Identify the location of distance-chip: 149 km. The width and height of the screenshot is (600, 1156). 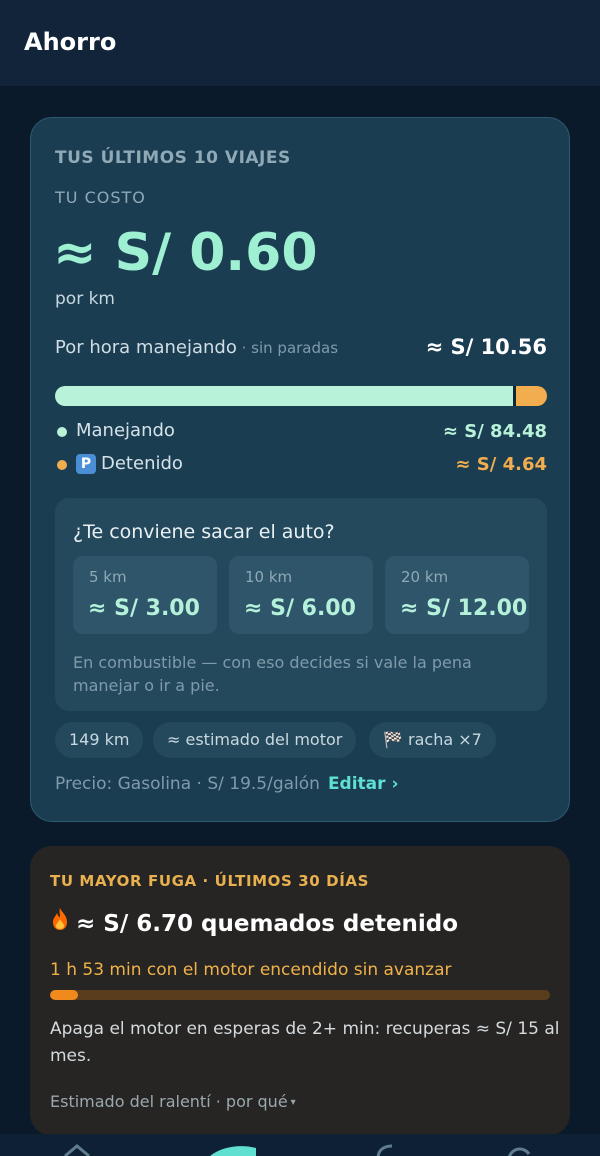
(99, 740).